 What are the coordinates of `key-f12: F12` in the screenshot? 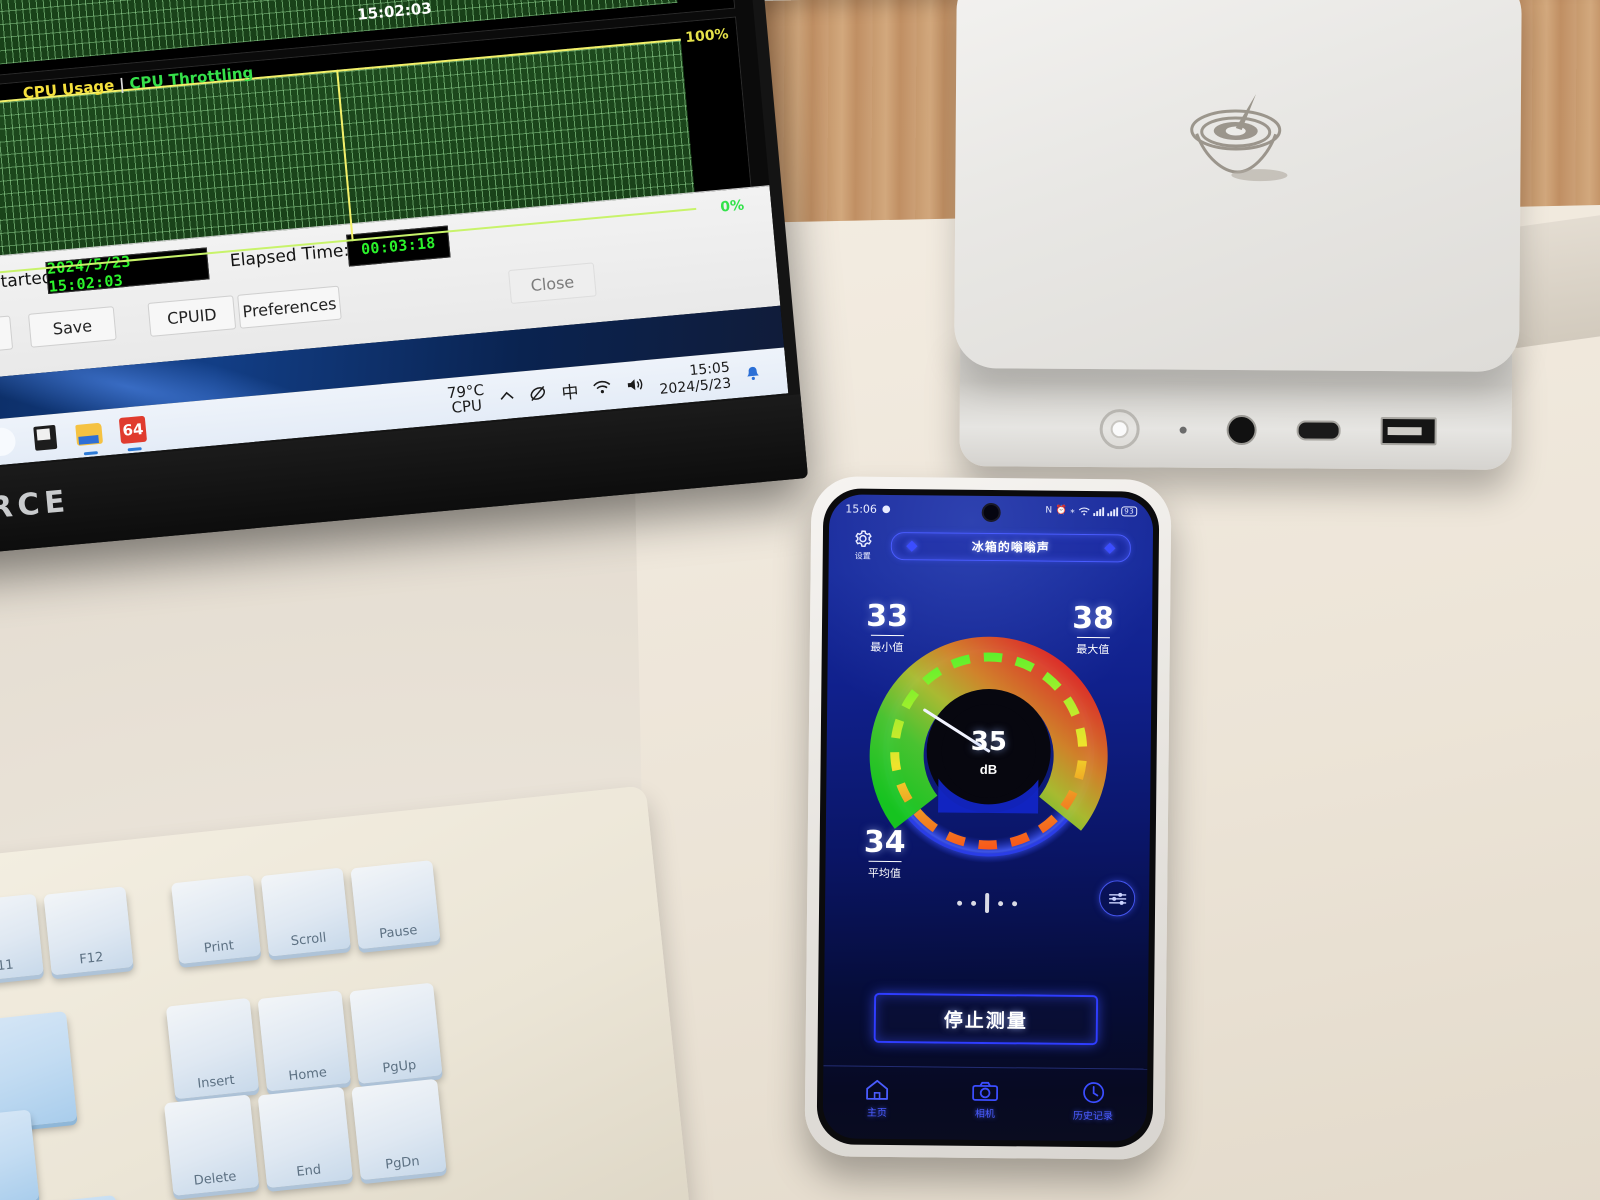 It's located at (88, 931).